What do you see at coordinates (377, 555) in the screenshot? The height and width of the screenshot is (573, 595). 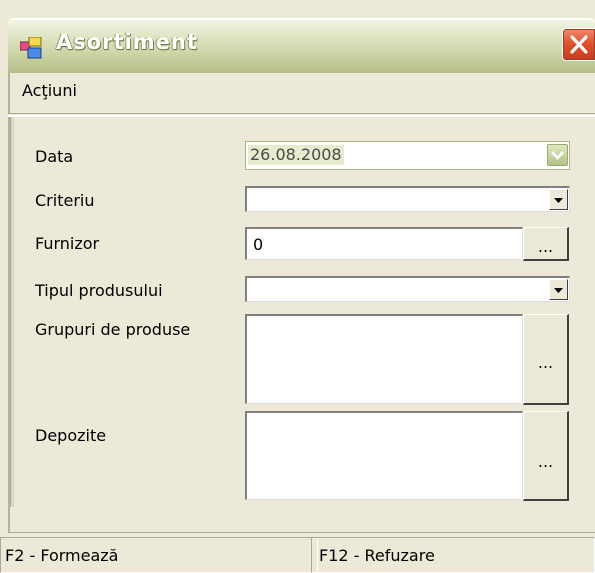 I see `status-text-refuzare: F12 - Refuzare` at bounding box center [377, 555].